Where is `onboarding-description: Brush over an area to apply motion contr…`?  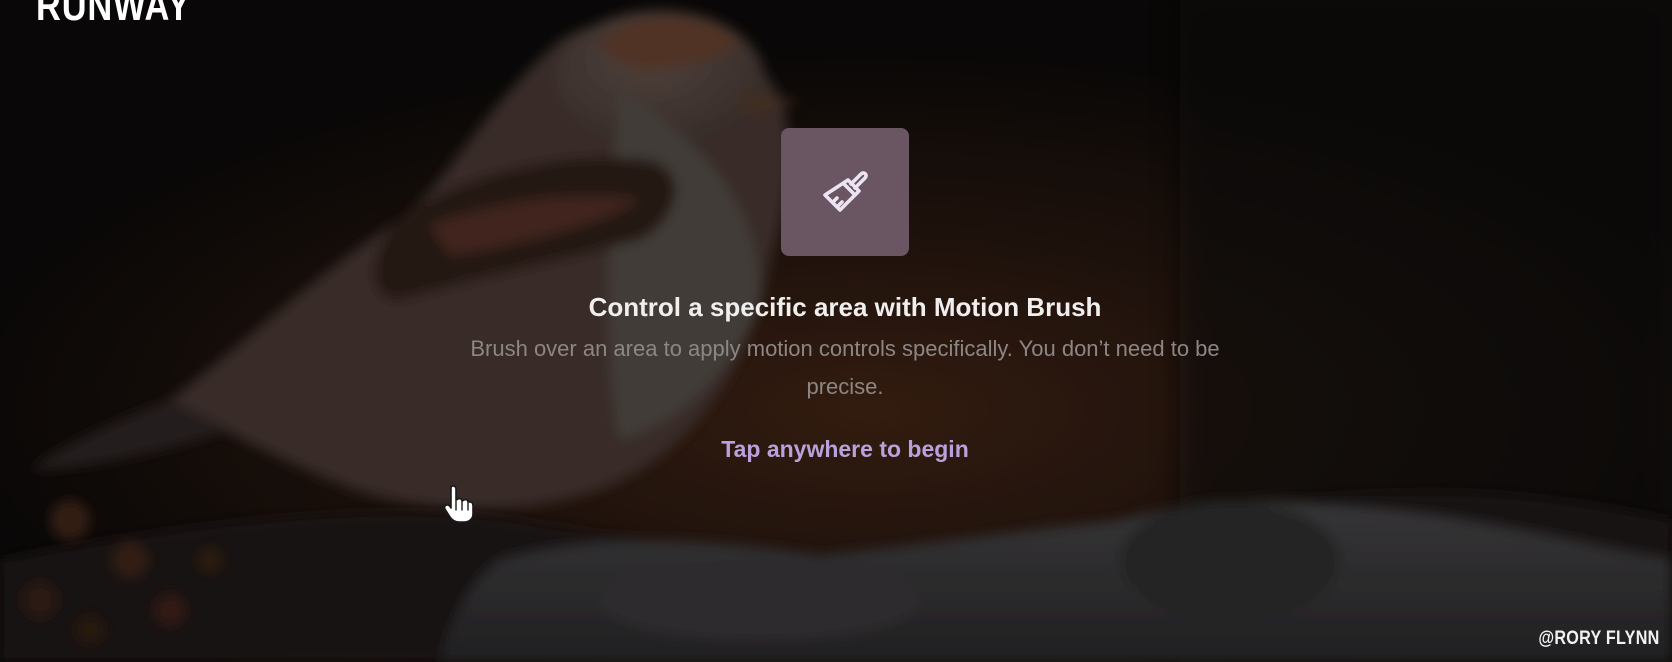
onboarding-description: Brush over an area to apply motion contr… is located at coordinates (845, 367).